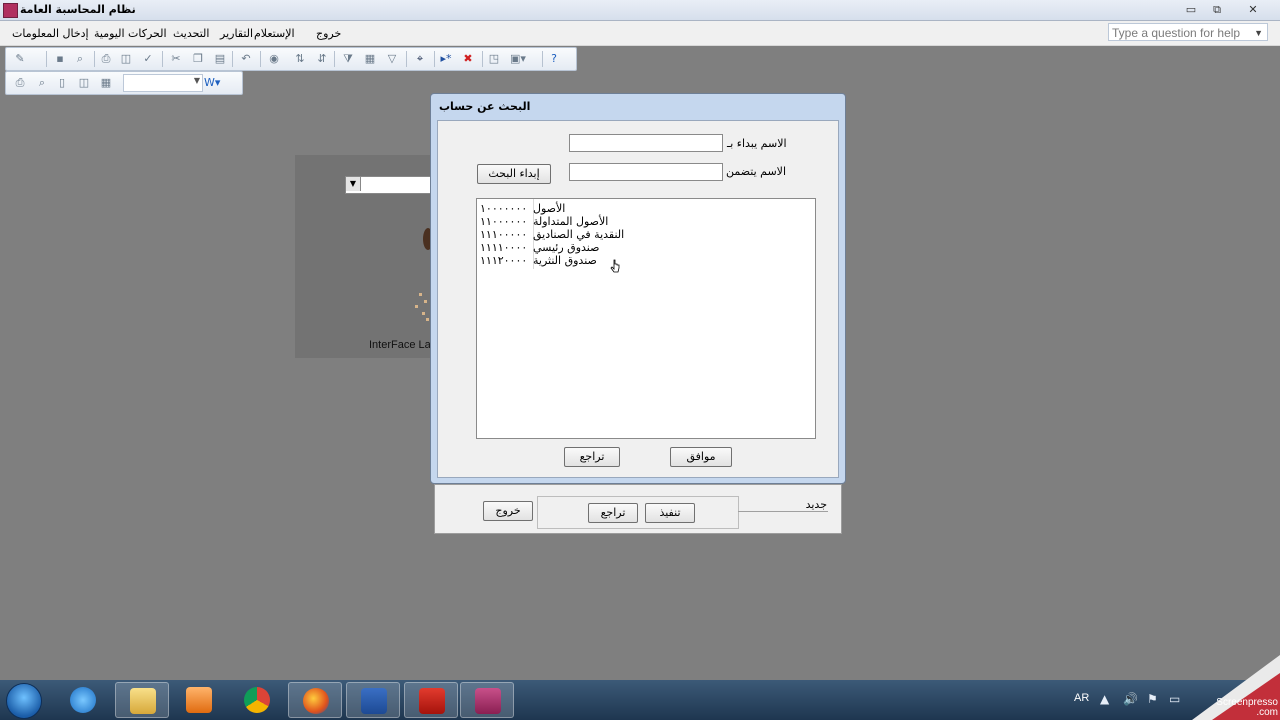  What do you see at coordinates (504, 221) in the screenshot?
I see `account-code: ١١٠٠٠٠٠٠` at bounding box center [504, 221].